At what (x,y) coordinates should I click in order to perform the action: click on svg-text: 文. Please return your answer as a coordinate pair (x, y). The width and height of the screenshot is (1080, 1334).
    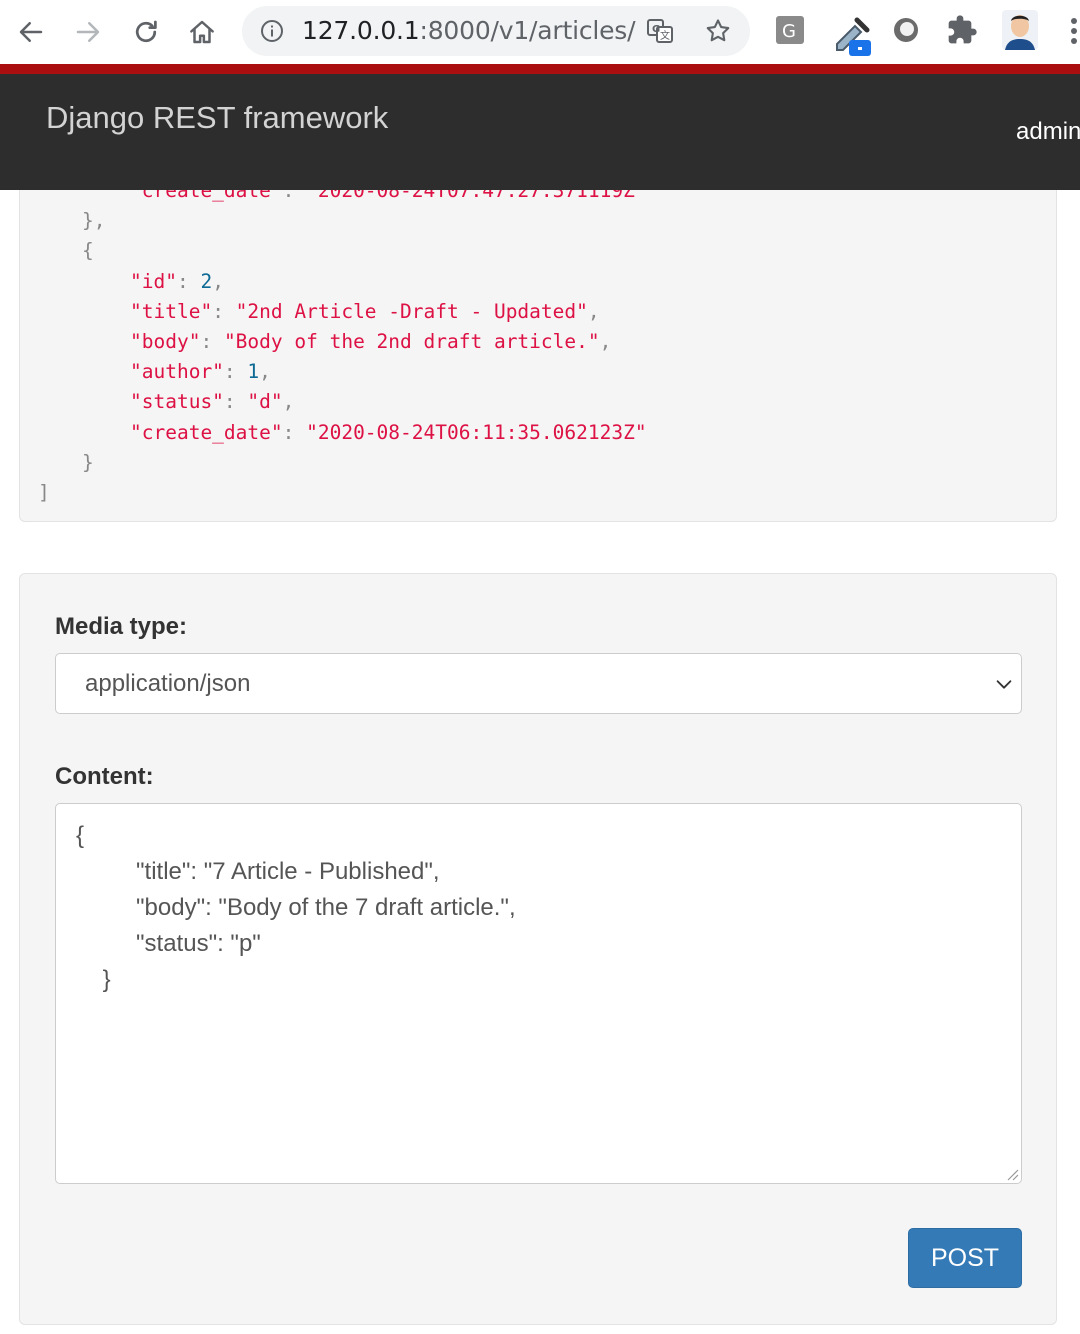
    Looking at the image, I should click on (665, 35).